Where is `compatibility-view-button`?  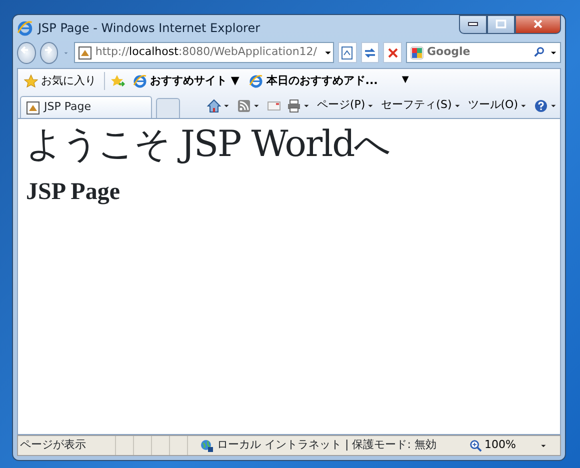
compatibility-view-button is located at coordinates (347, 52).